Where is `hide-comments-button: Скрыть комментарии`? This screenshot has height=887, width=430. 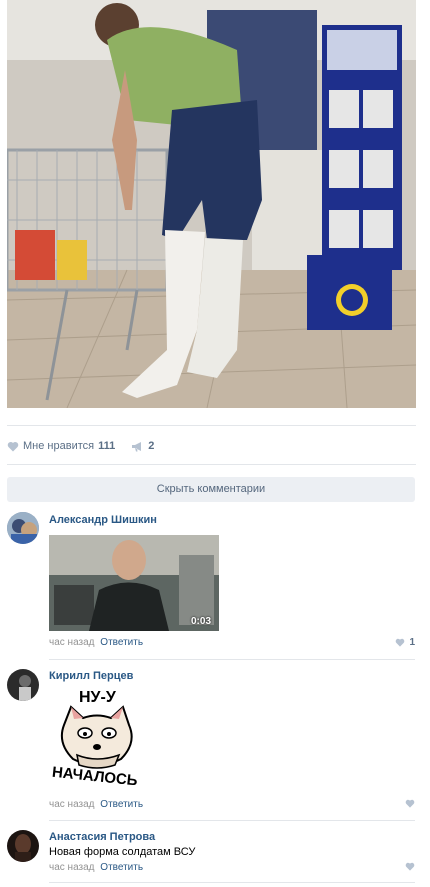
hide-comments-button: Скрыть комментарии is located at coordinates (211, 489).